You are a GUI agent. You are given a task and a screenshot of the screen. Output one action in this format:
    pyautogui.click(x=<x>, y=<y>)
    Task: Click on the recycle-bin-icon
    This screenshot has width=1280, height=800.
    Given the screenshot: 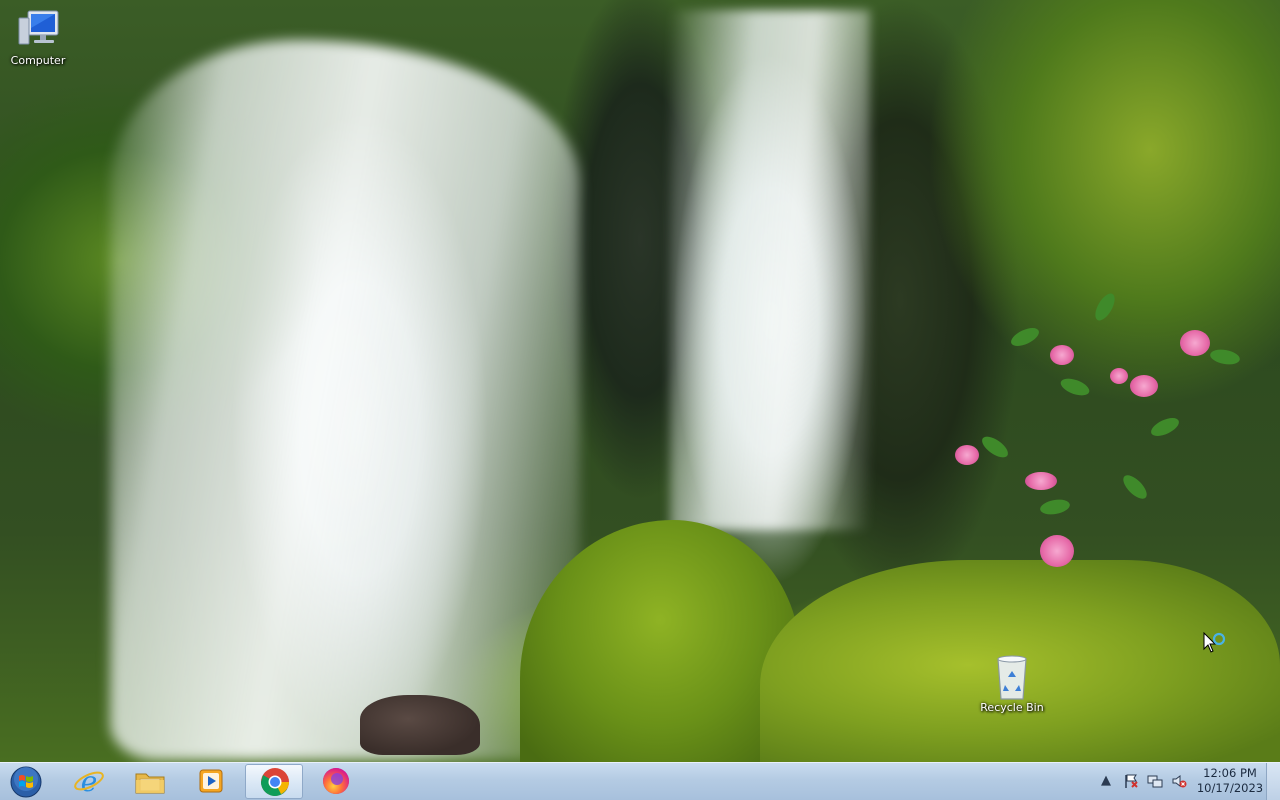 What is the action you would take?
    pyautogui.click(x=1012, y=677)
    